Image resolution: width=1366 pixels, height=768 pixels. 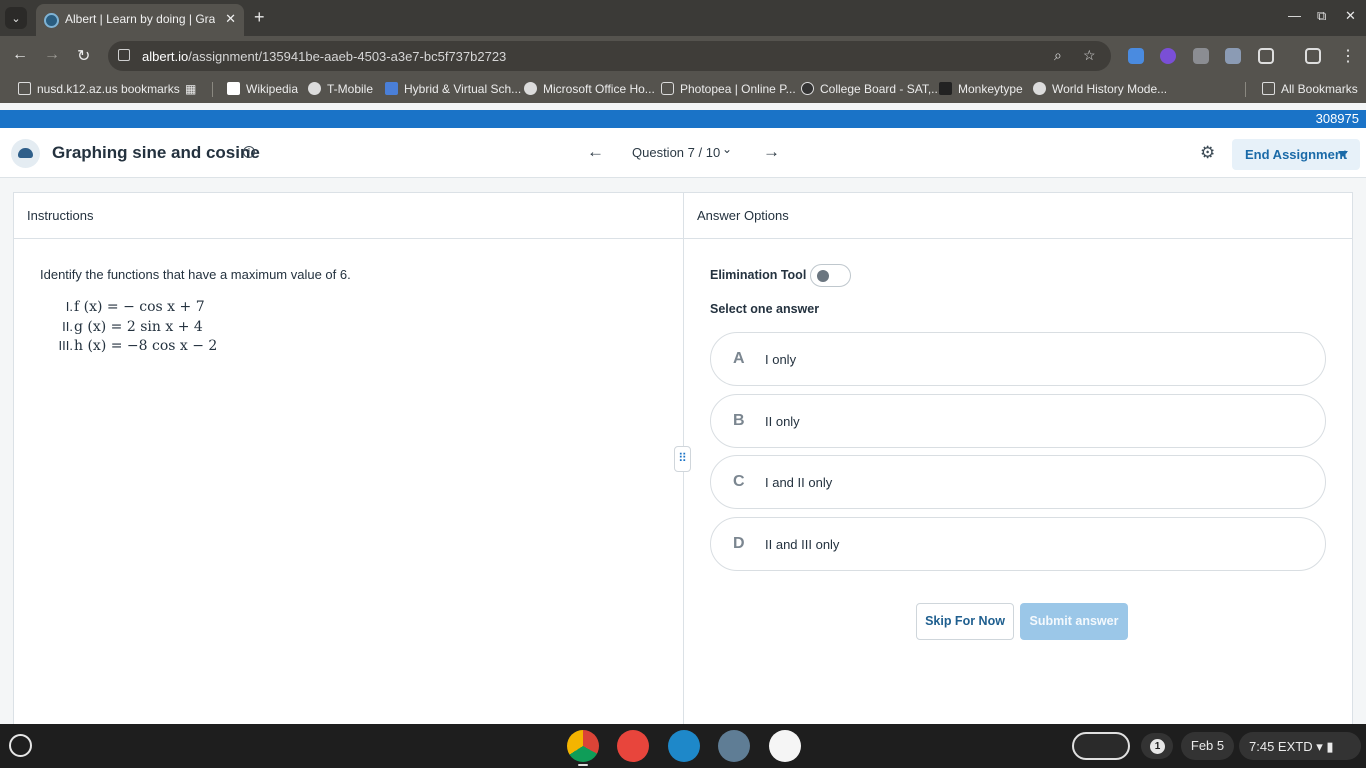 What do you see at coordinates (1348, 56) in the screenshot?
I see `browser-menu-icon: ⋮` at bounding box center [1348, 56].